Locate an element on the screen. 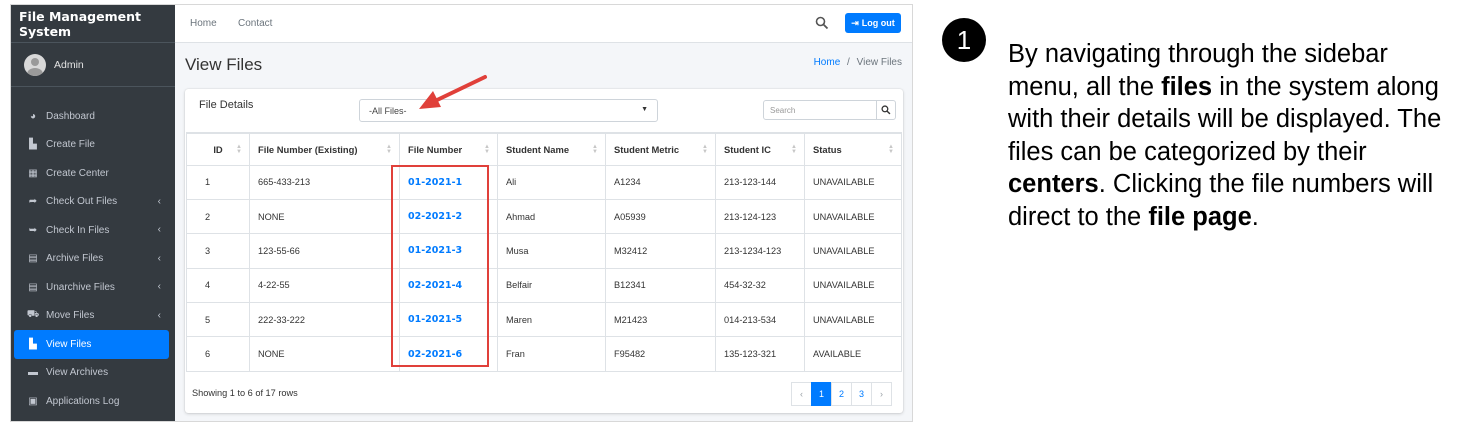 The image size is (1480, 424). table-cell: NONE is located at coordinates (324, 216).